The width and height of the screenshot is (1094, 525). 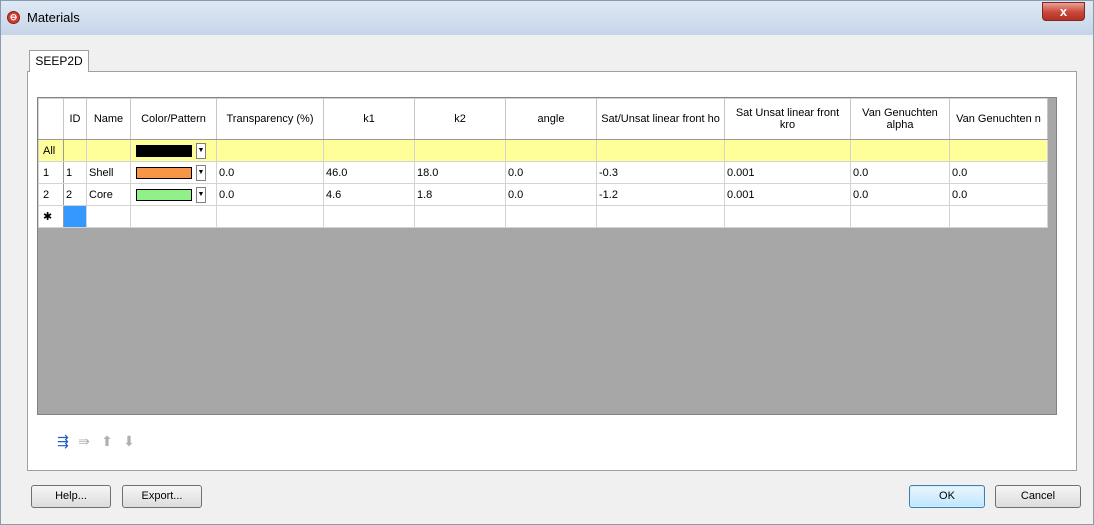 I want to click on cell-color, so click(x=173, y=216).